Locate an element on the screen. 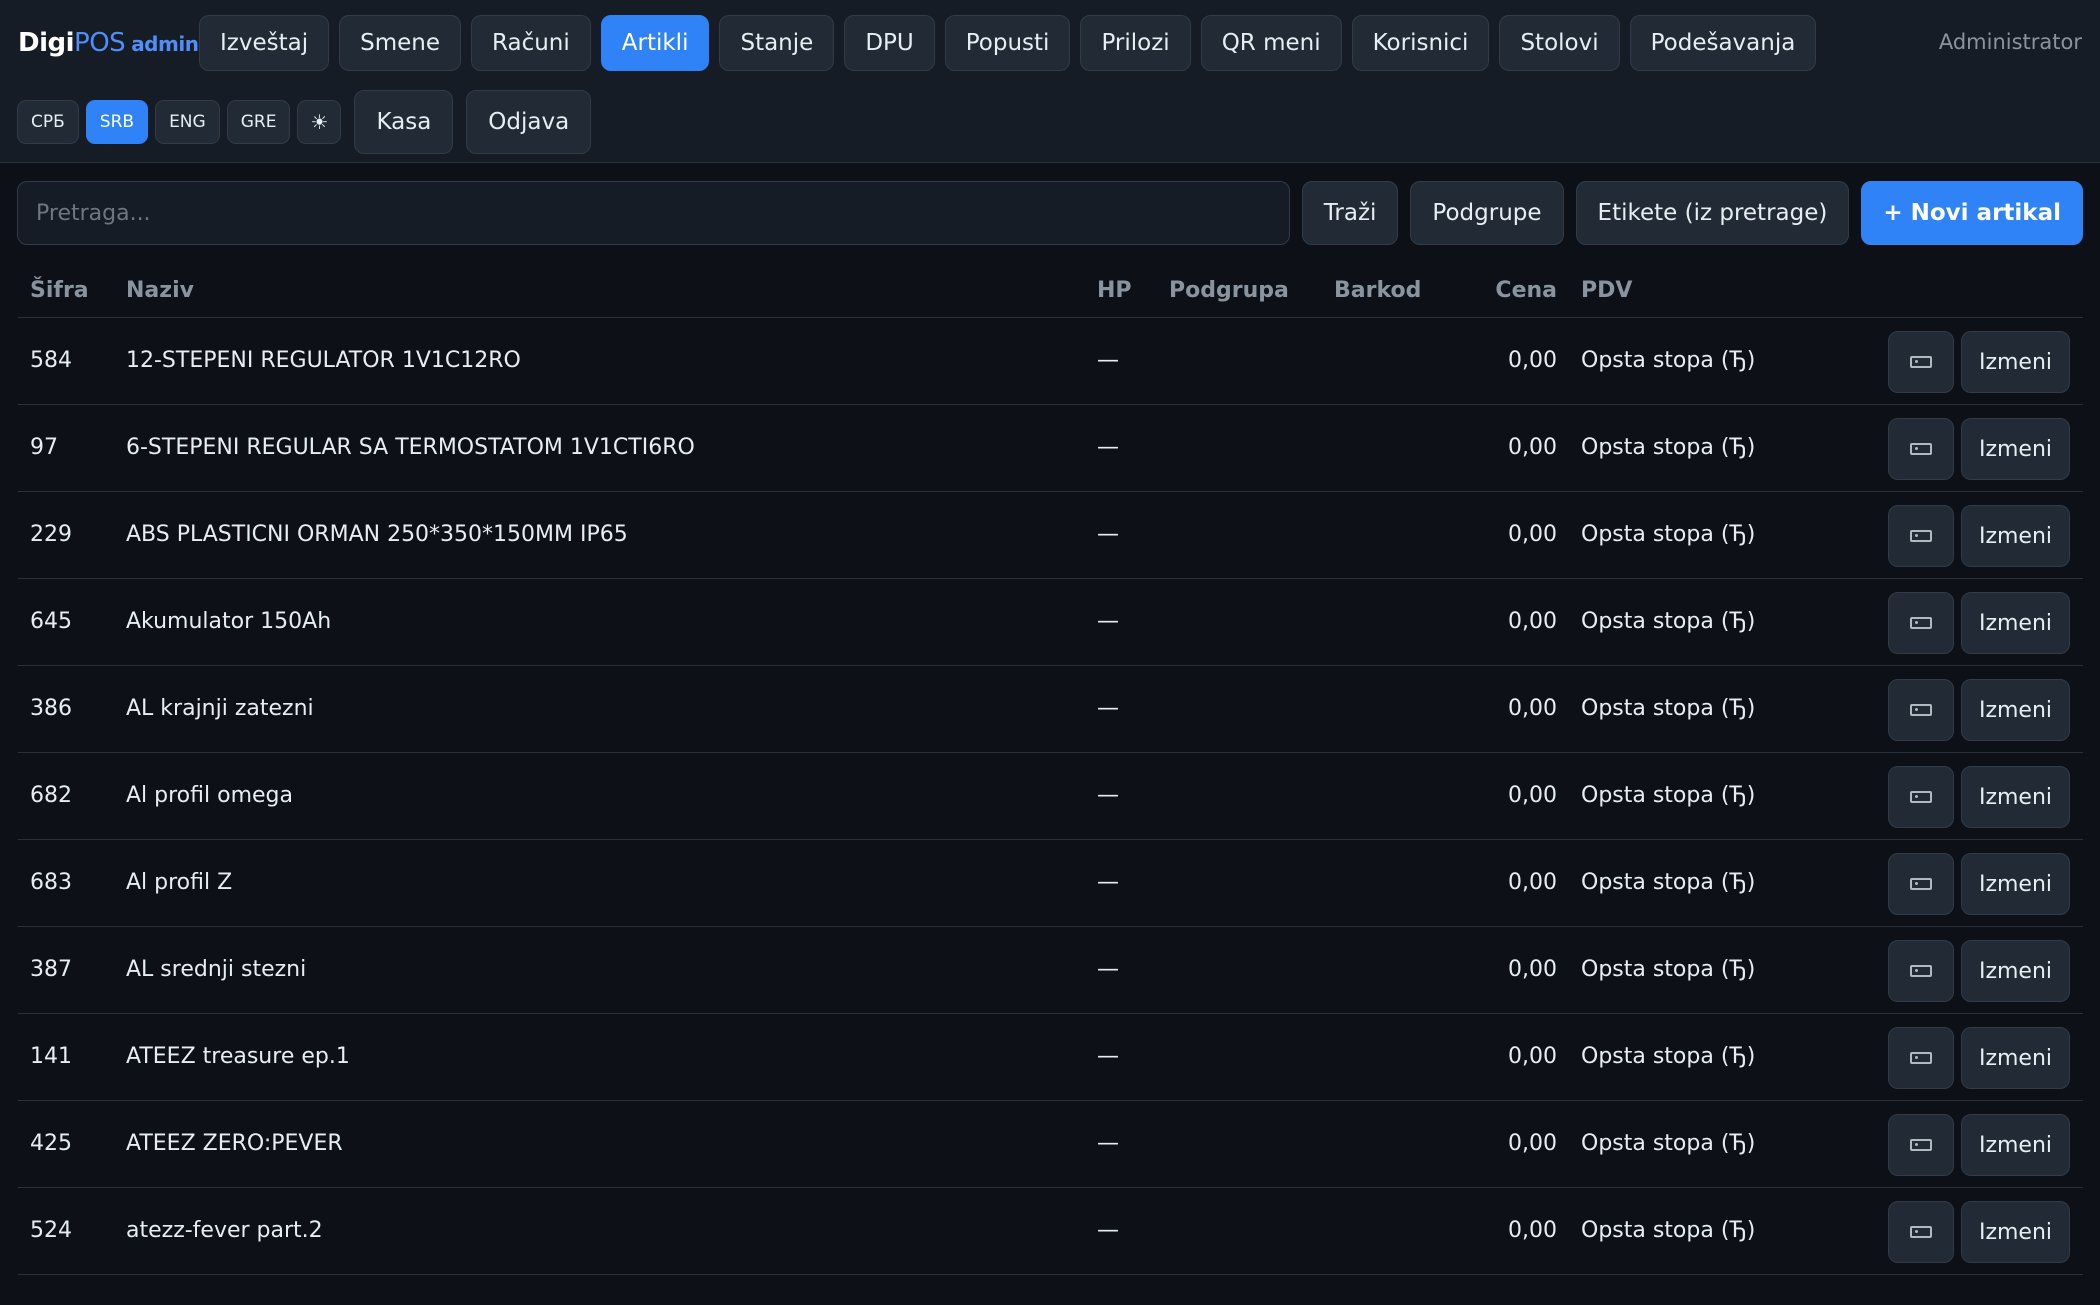  nav-racuni: Računi is located at coordinates (531, 43).